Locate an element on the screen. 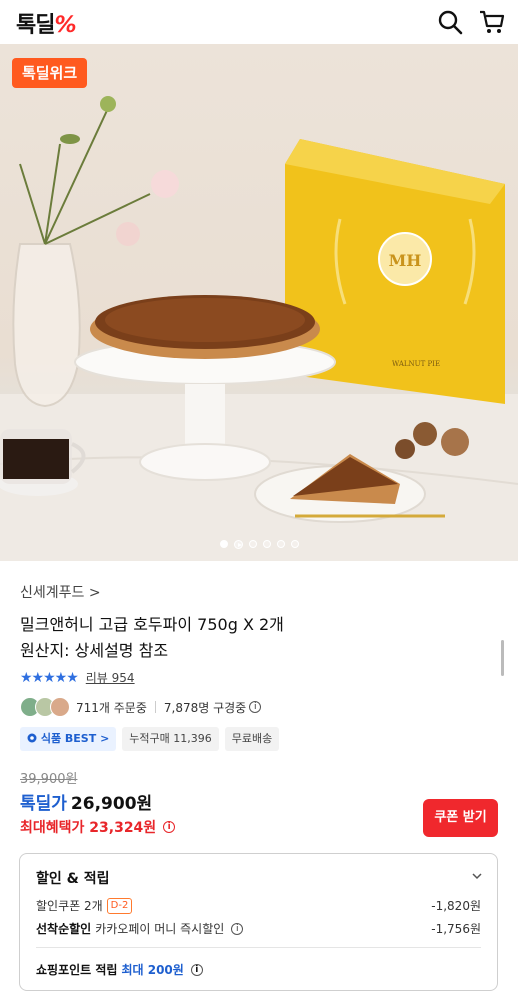  chip-free-shipping: 무료배송 is located at coordinates (252, 739).